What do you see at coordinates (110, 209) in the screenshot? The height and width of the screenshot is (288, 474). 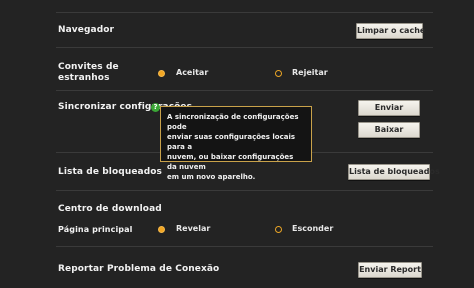 I see `download-center-heading: Centro de download` at bounding box center [110, 209].